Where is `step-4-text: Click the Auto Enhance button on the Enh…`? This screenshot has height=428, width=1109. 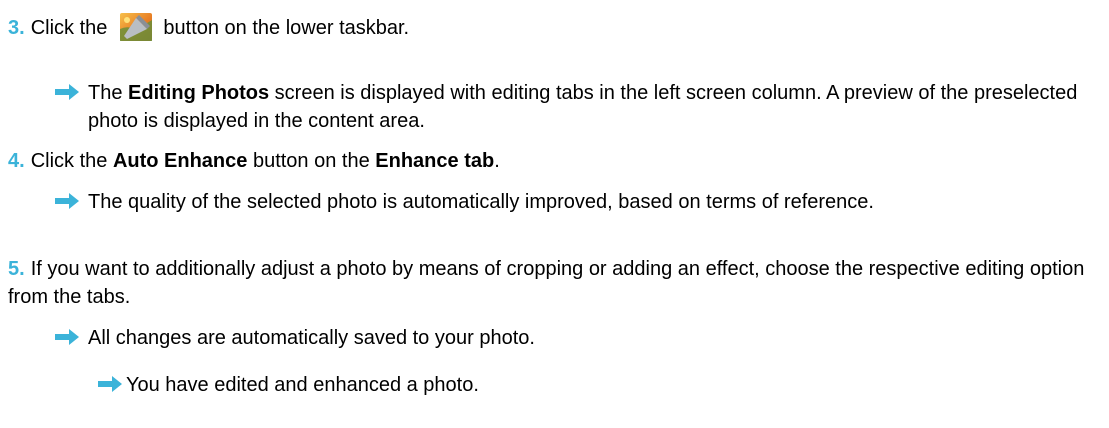 step-4-text: Click the Auto Enhance button on the Enh… is located at coordinates (265, 161).